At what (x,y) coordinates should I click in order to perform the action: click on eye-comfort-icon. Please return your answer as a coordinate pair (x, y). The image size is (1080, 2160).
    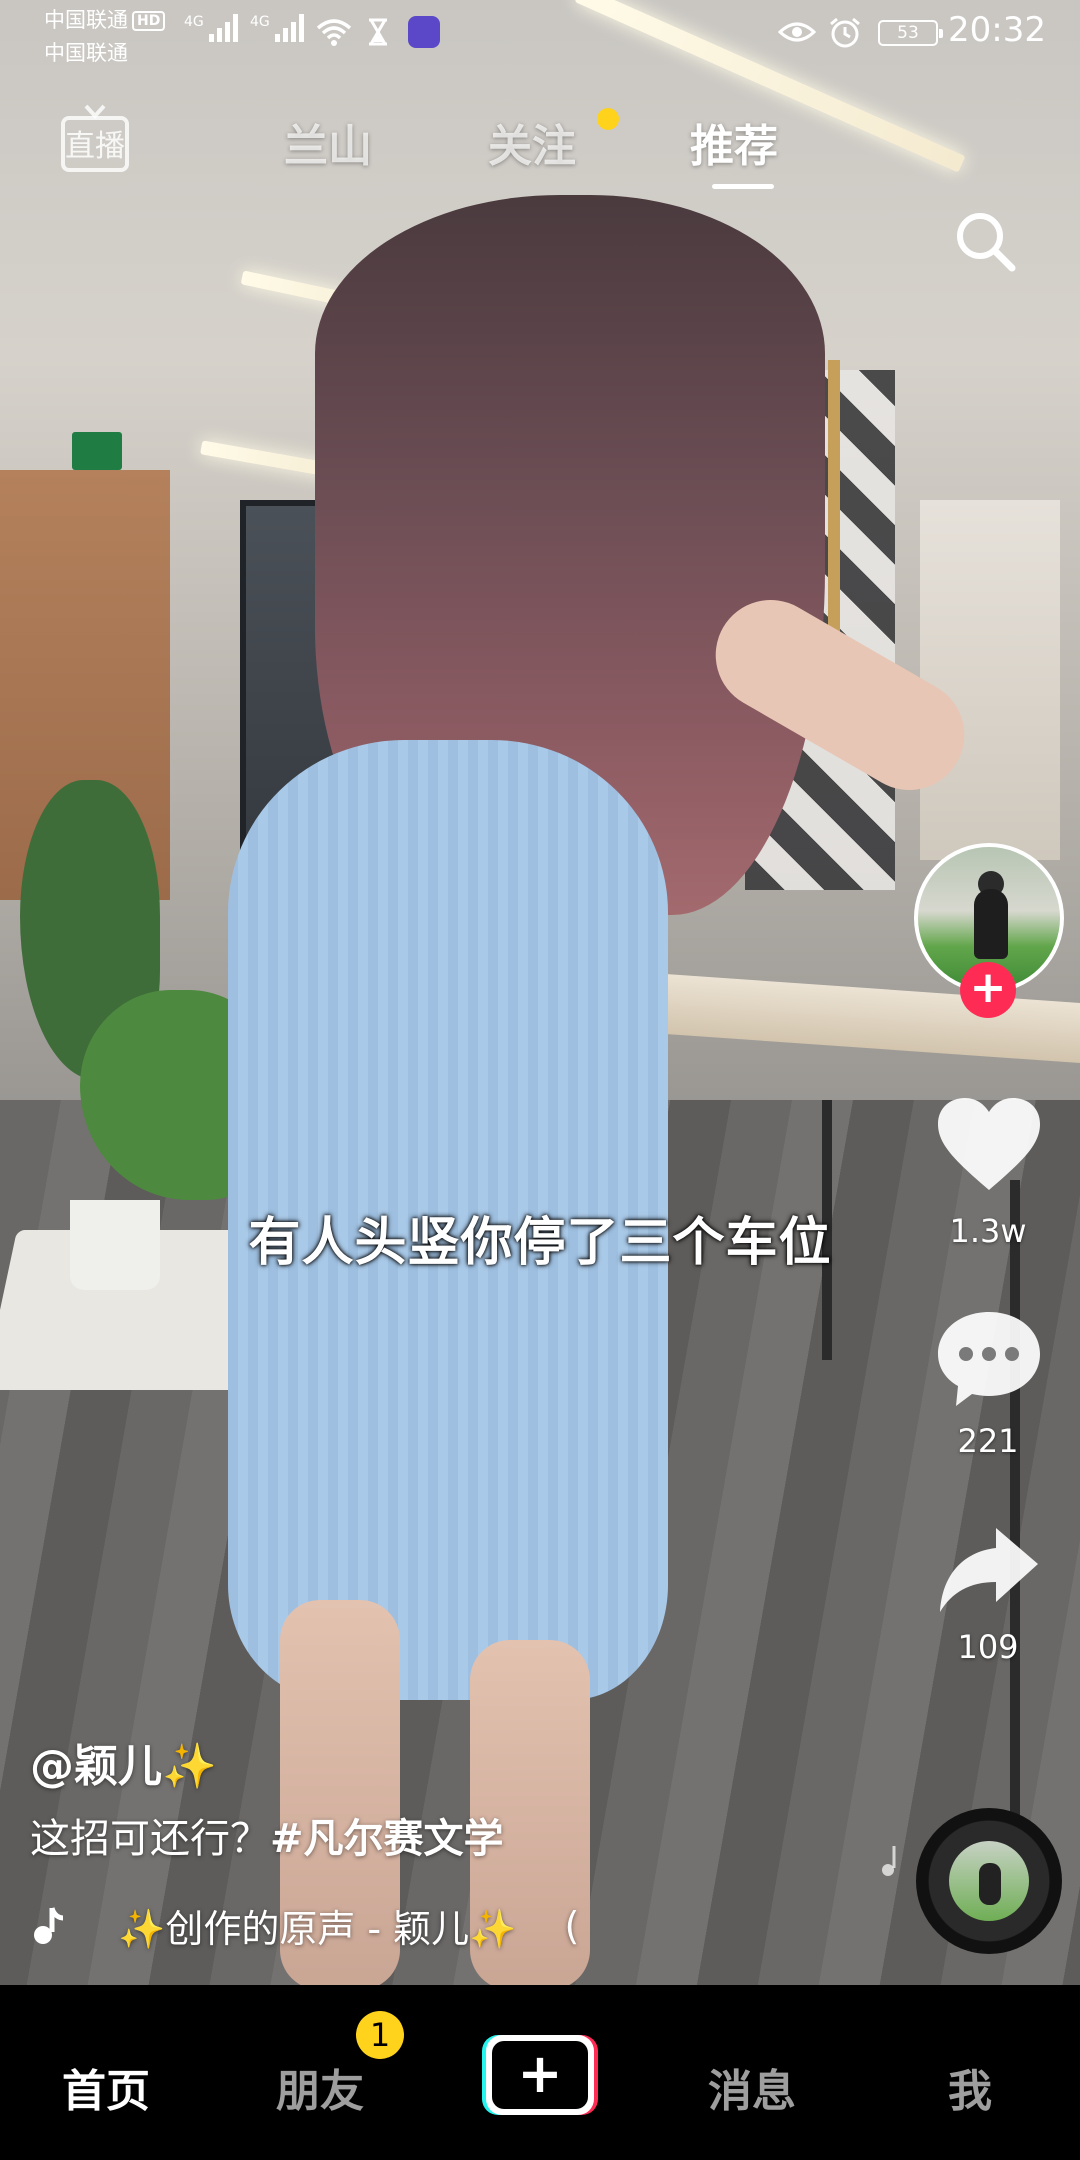
    Looking at the image, I should click on (797, 32).